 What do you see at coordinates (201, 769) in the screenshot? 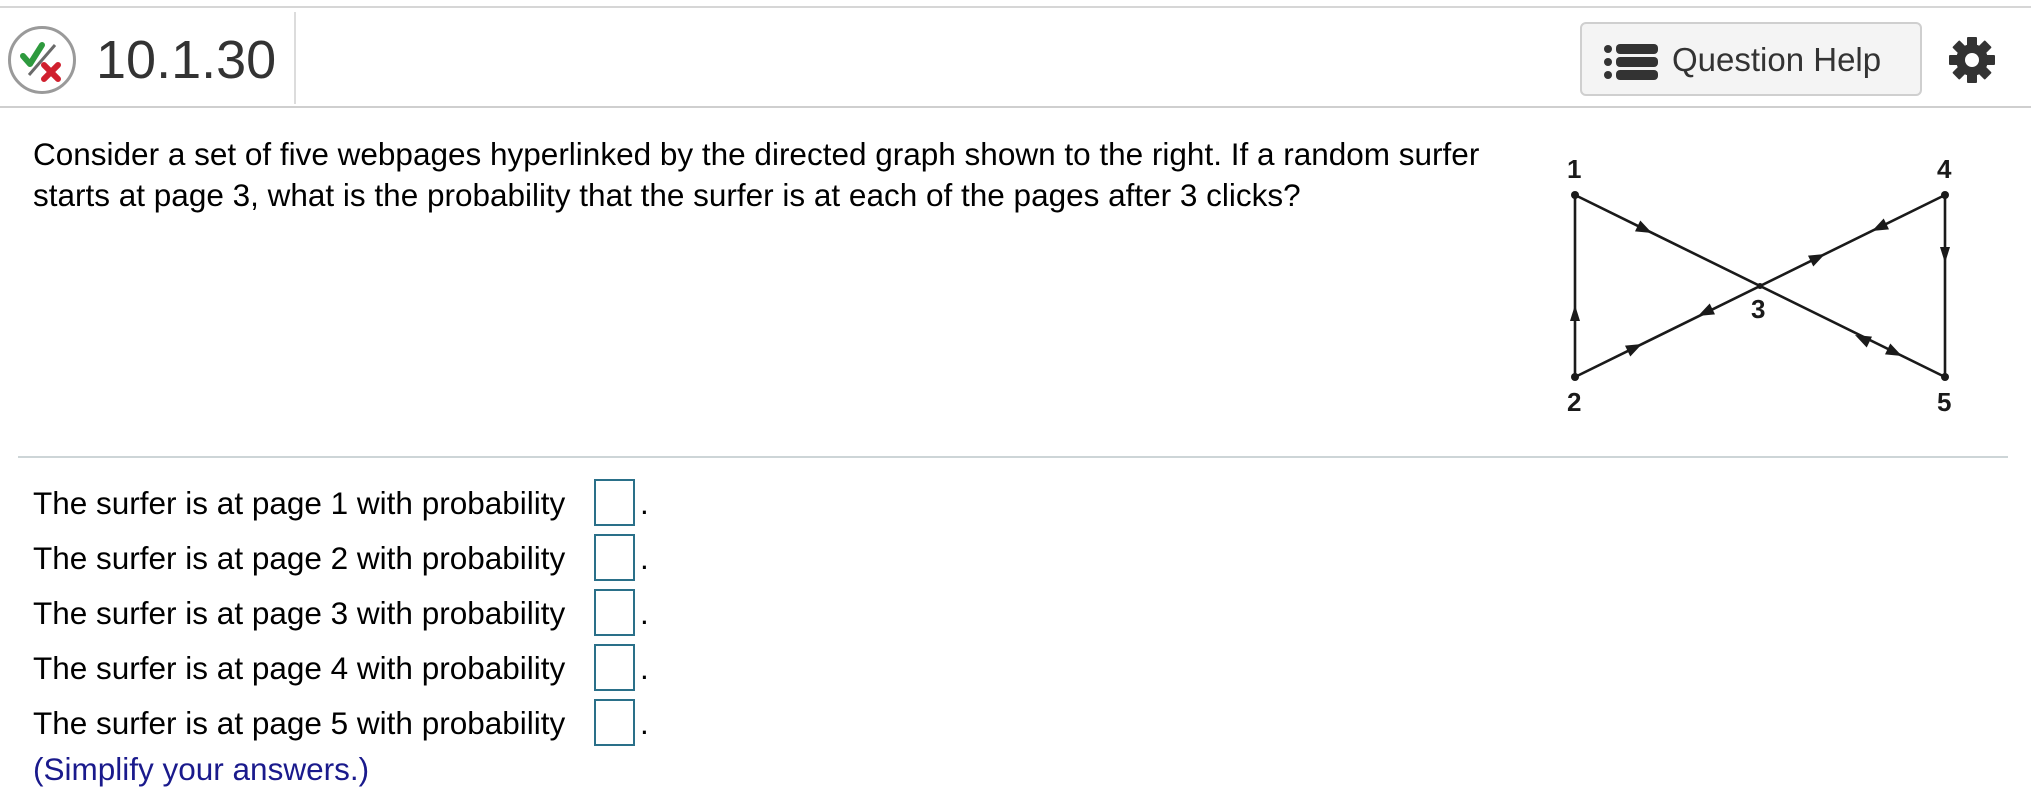
I see `simplify-hint: (Simplify your answers.)` at bounding box center [201, 769].